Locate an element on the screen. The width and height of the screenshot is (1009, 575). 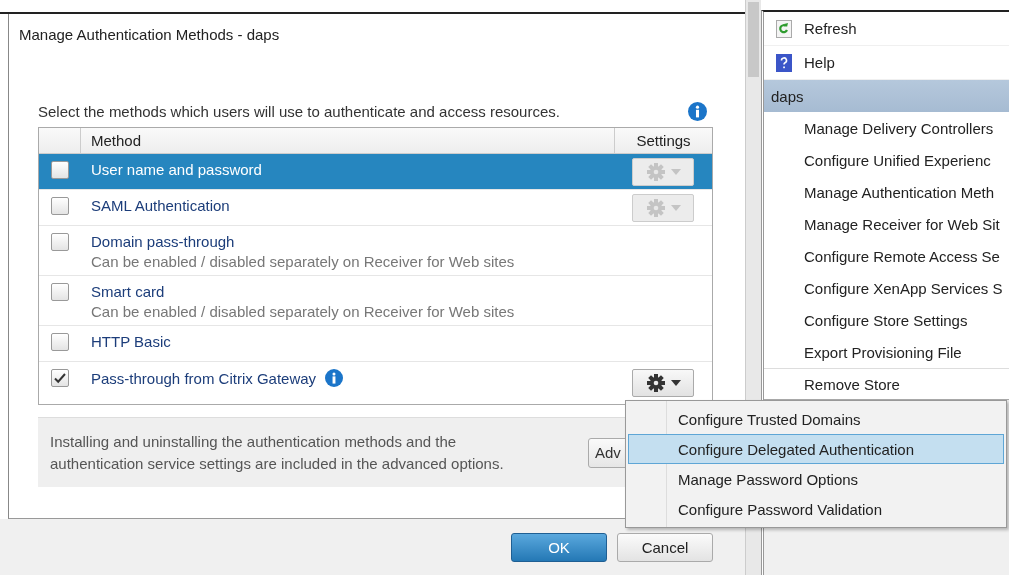
column-header: Settings is located at coordinates (663, 140).